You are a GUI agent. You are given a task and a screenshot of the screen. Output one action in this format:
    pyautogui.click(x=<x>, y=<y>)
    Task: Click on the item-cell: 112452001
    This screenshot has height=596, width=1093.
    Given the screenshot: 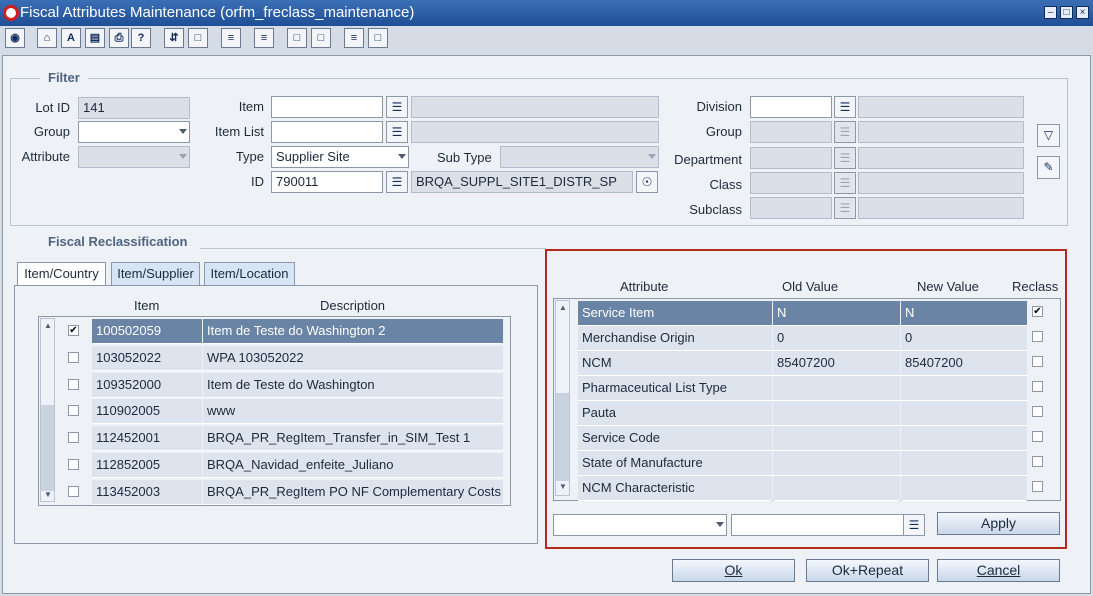 What is the action you would take?
    pyautogui.click(x=147, y=439)
    